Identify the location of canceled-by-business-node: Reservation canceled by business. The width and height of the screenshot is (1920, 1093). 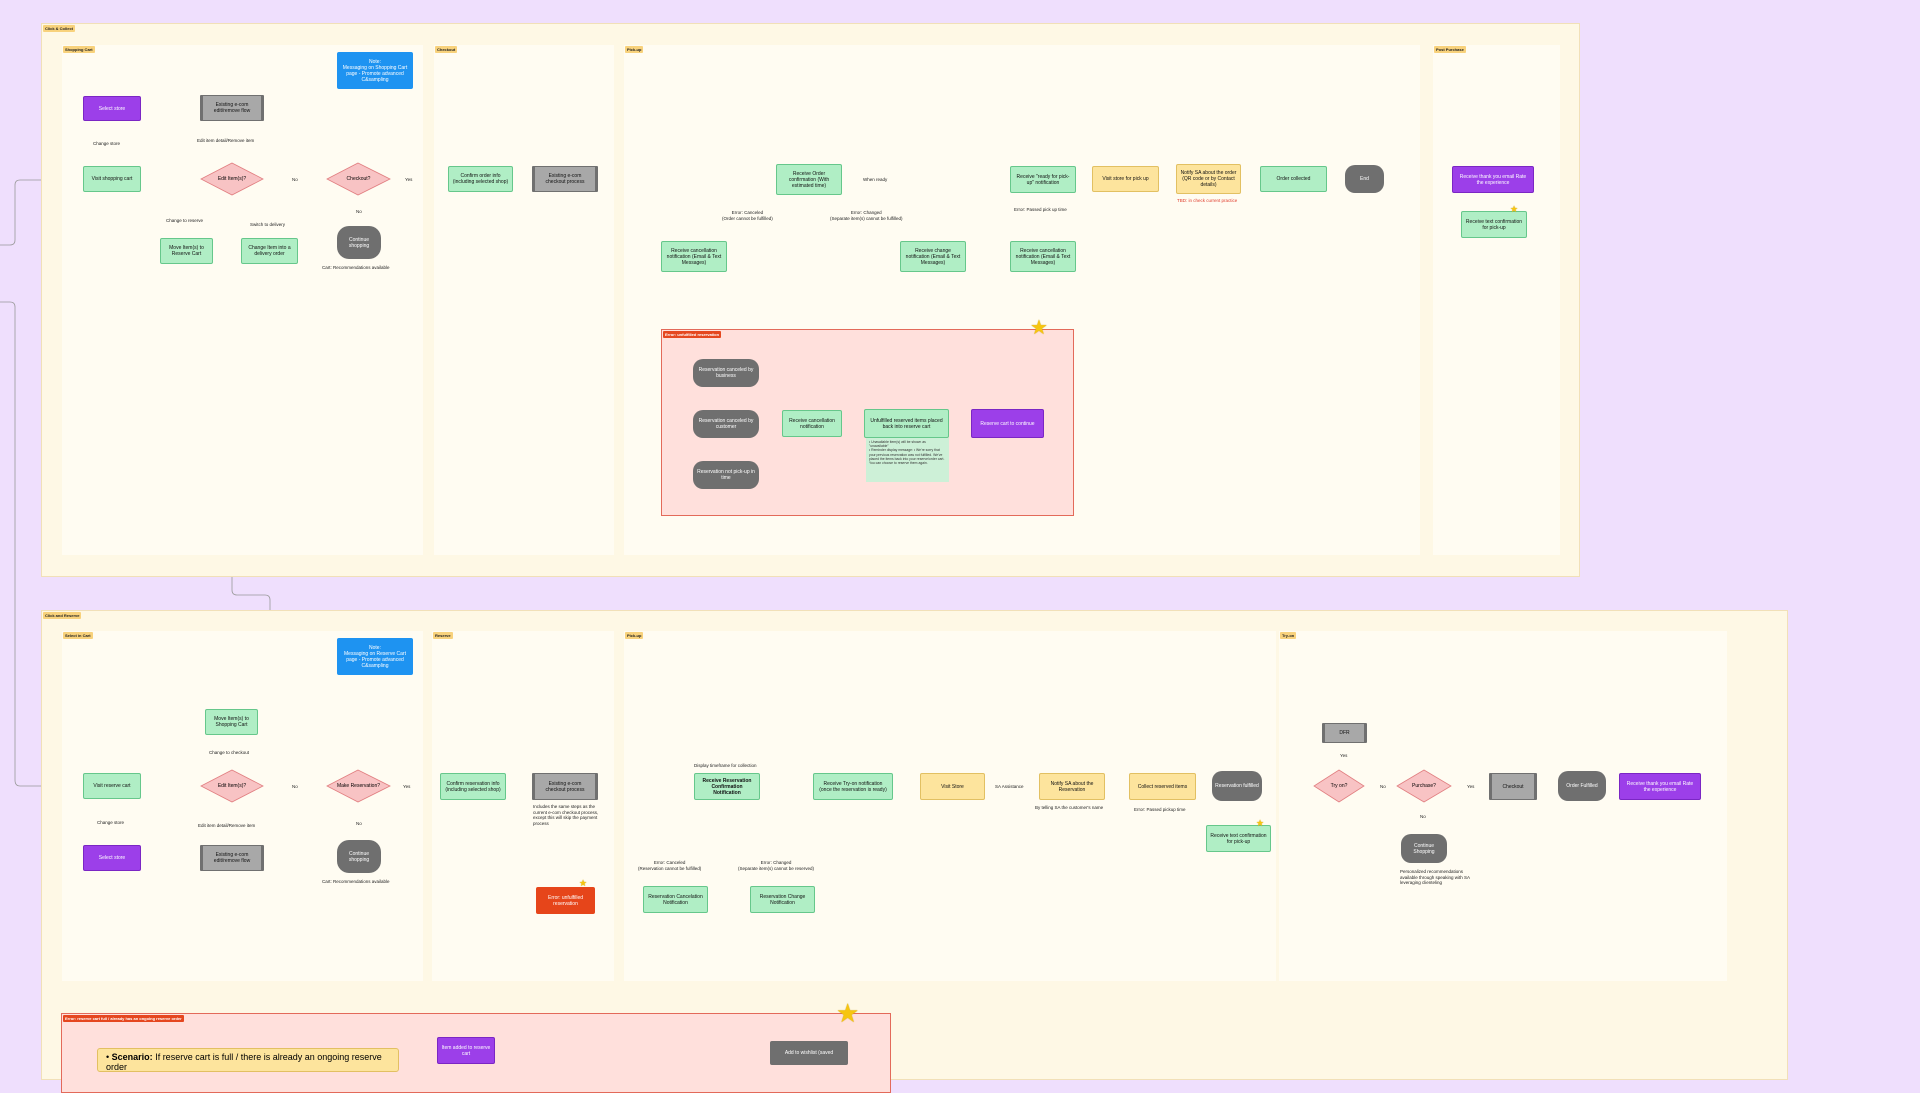
(726, 373).